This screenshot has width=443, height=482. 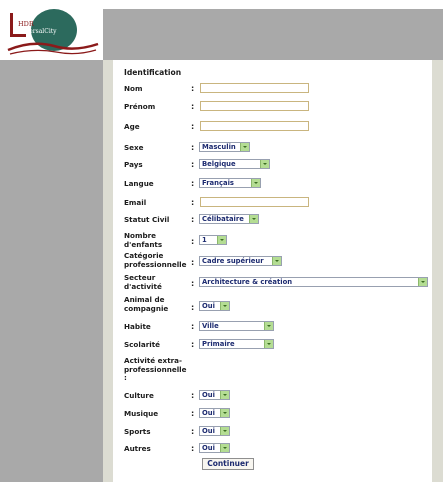 I want to click on autres-select: Oui, so click(x=214, y=448).